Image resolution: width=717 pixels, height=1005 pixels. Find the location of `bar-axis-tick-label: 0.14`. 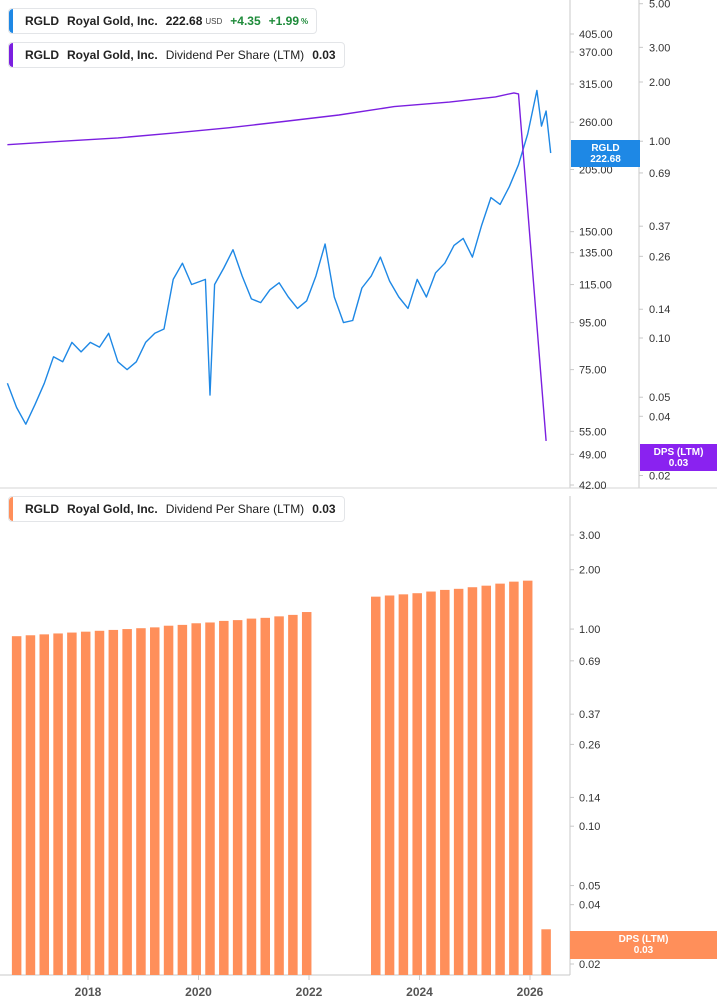

bar-axis-tick-label: 0.14 is located at coordinates (589, 798).